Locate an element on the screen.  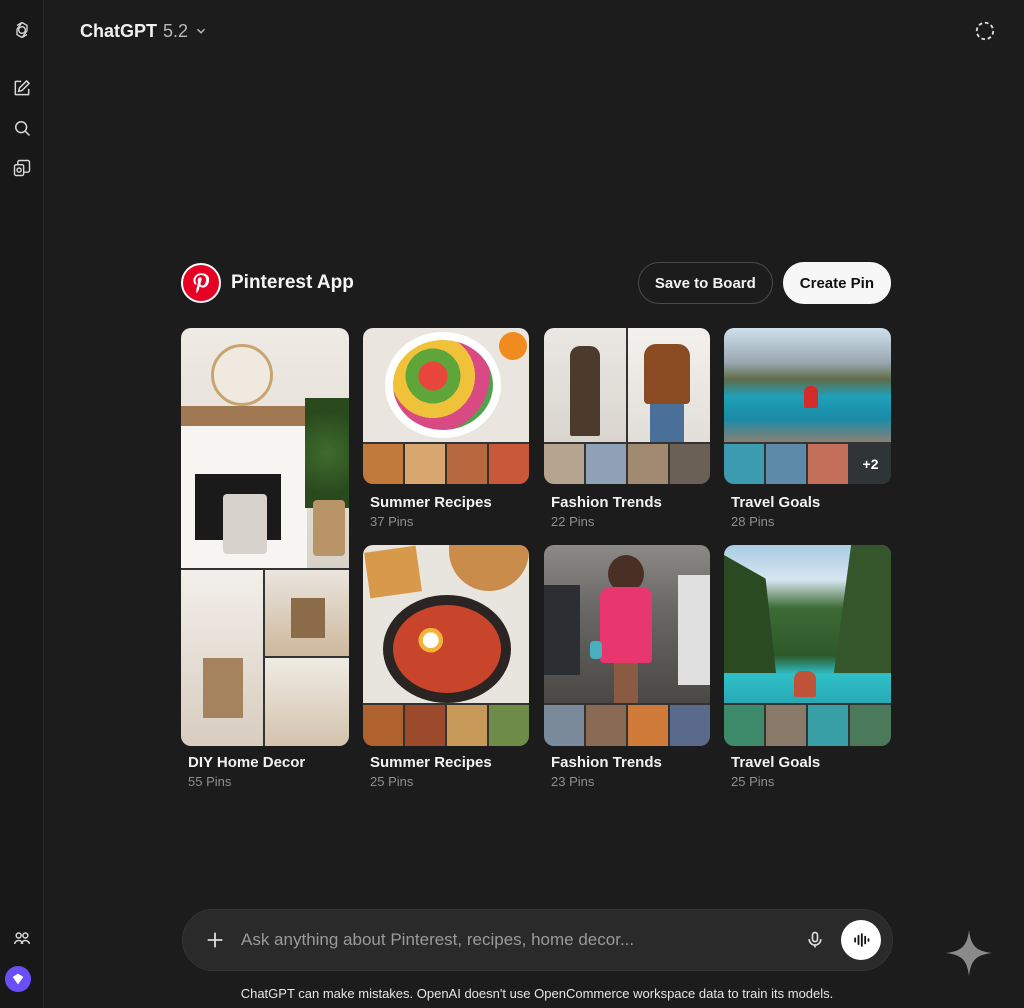
dictate-button is located at coordinates (815, 940).